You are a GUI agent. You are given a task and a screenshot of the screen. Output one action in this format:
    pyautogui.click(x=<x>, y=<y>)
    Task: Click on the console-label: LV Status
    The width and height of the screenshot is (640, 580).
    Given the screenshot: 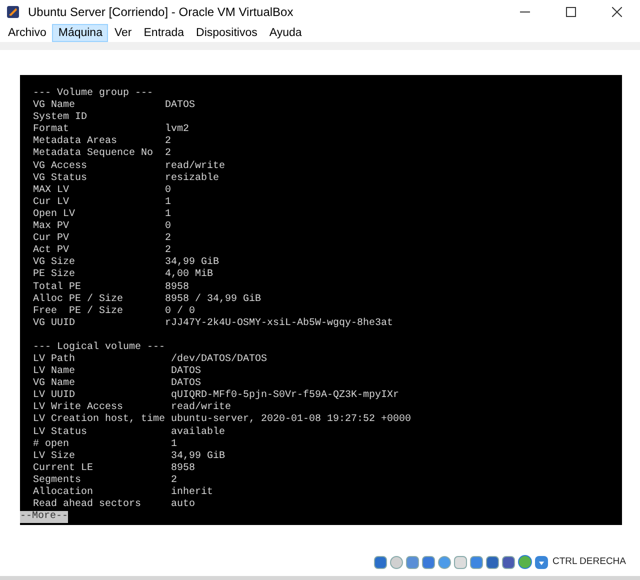 What is the action you would take?
    pyautogui.click(x=60, y=432)
    